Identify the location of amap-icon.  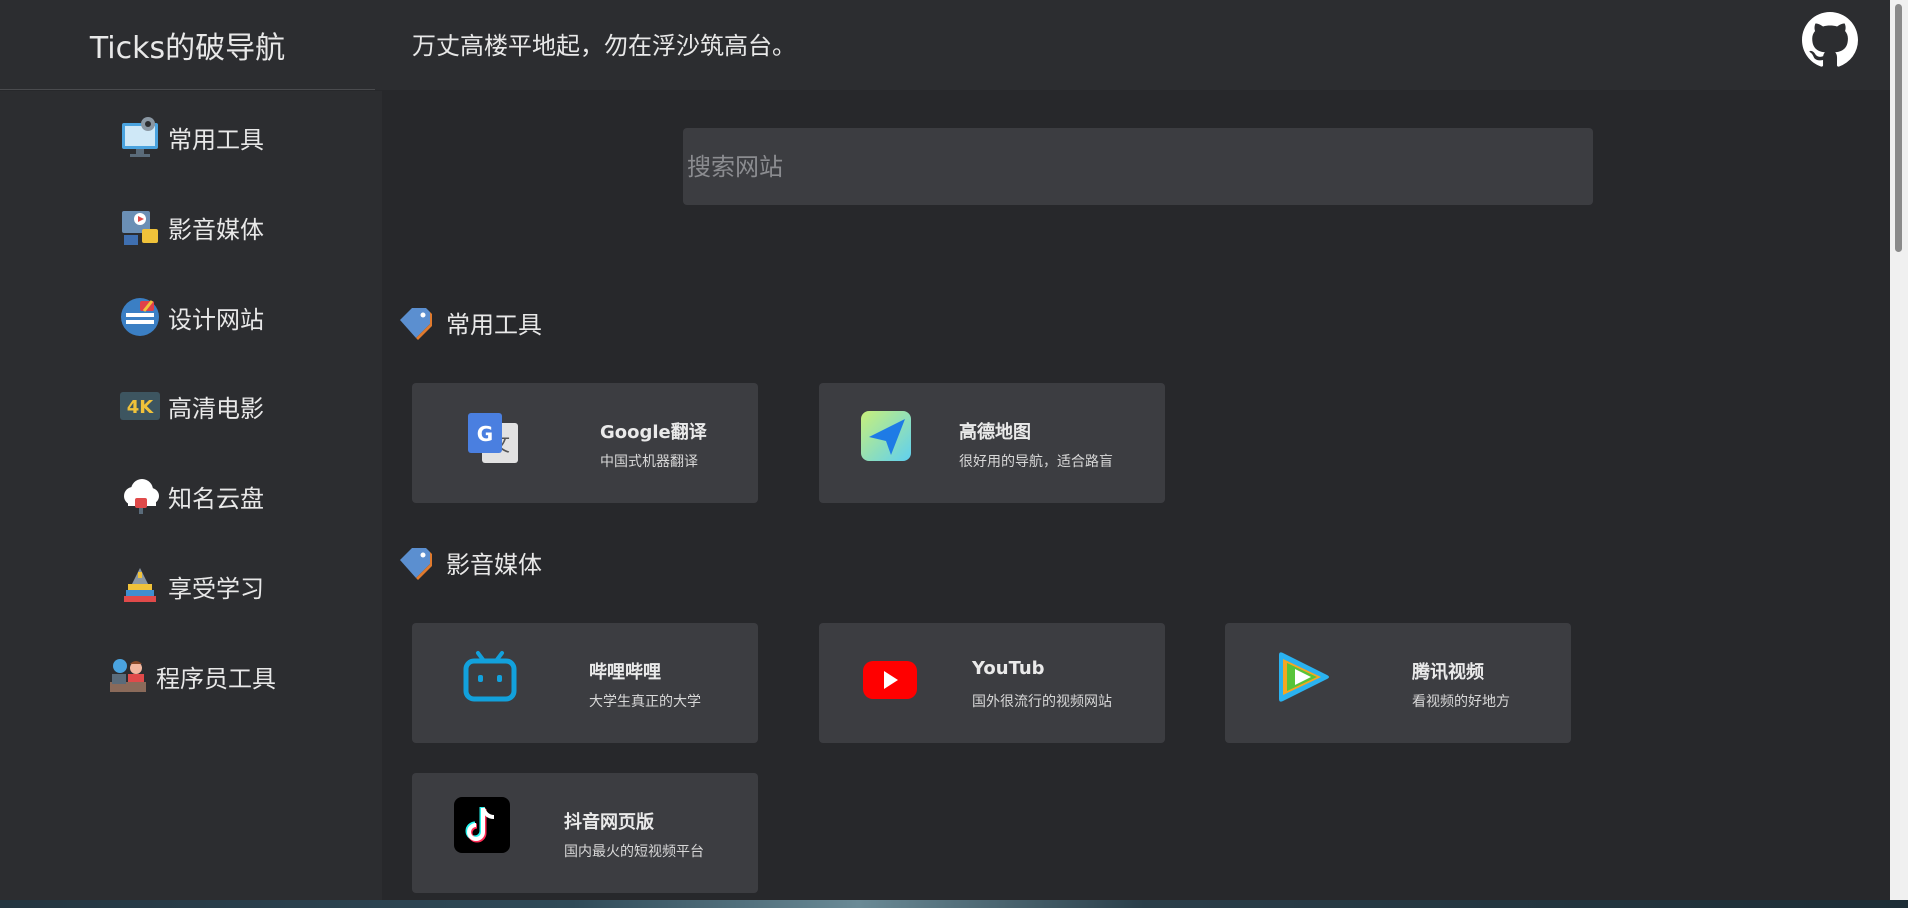
(886, 436).